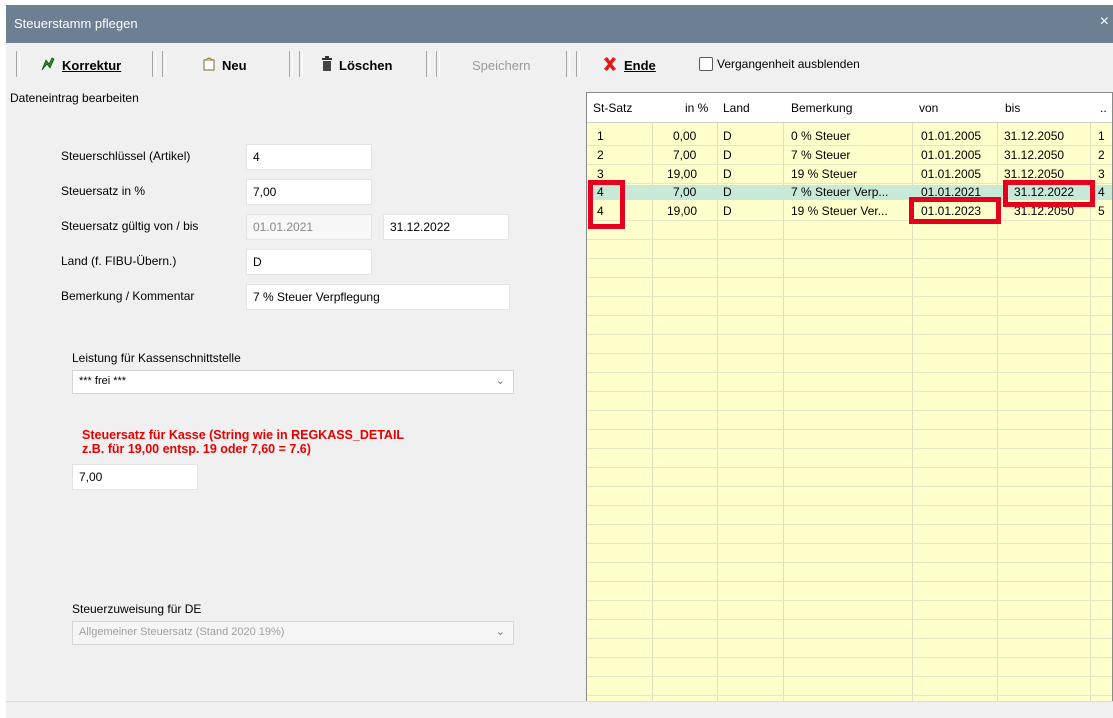 The image size is (1113, 718). Describe the element at coordinates (955, 210) in the screenshot. I see `highlight-box-von` at that location.